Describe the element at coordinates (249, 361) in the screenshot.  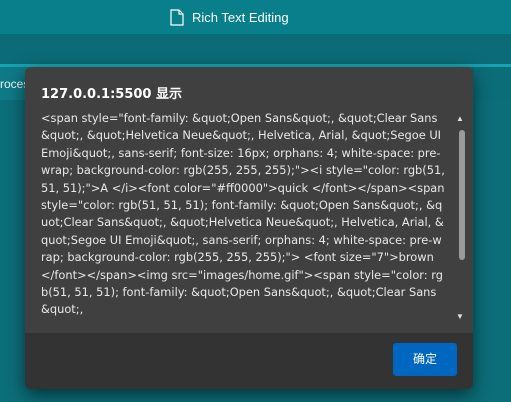
I see `dialog-footer: 确定` at that location.